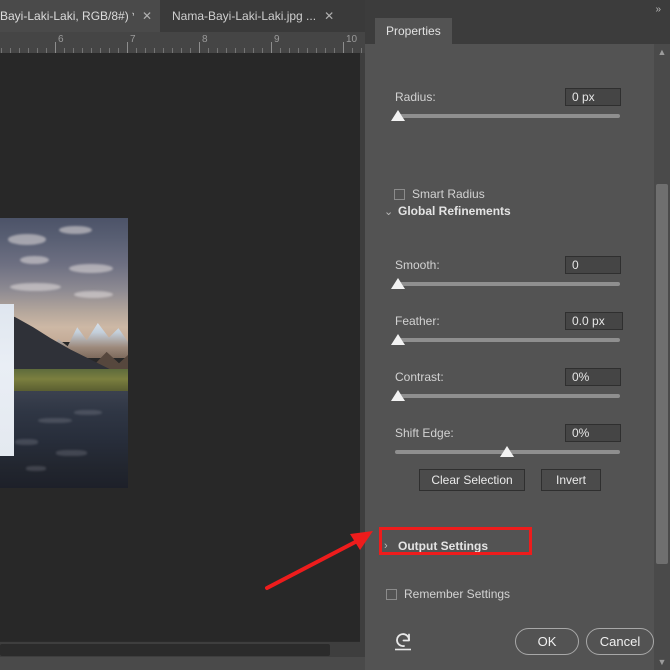  What do you see at coordinates (61, 39) in the screenshot?
I see `ruler-tick-label: 6` at bounding box center [61, 39].